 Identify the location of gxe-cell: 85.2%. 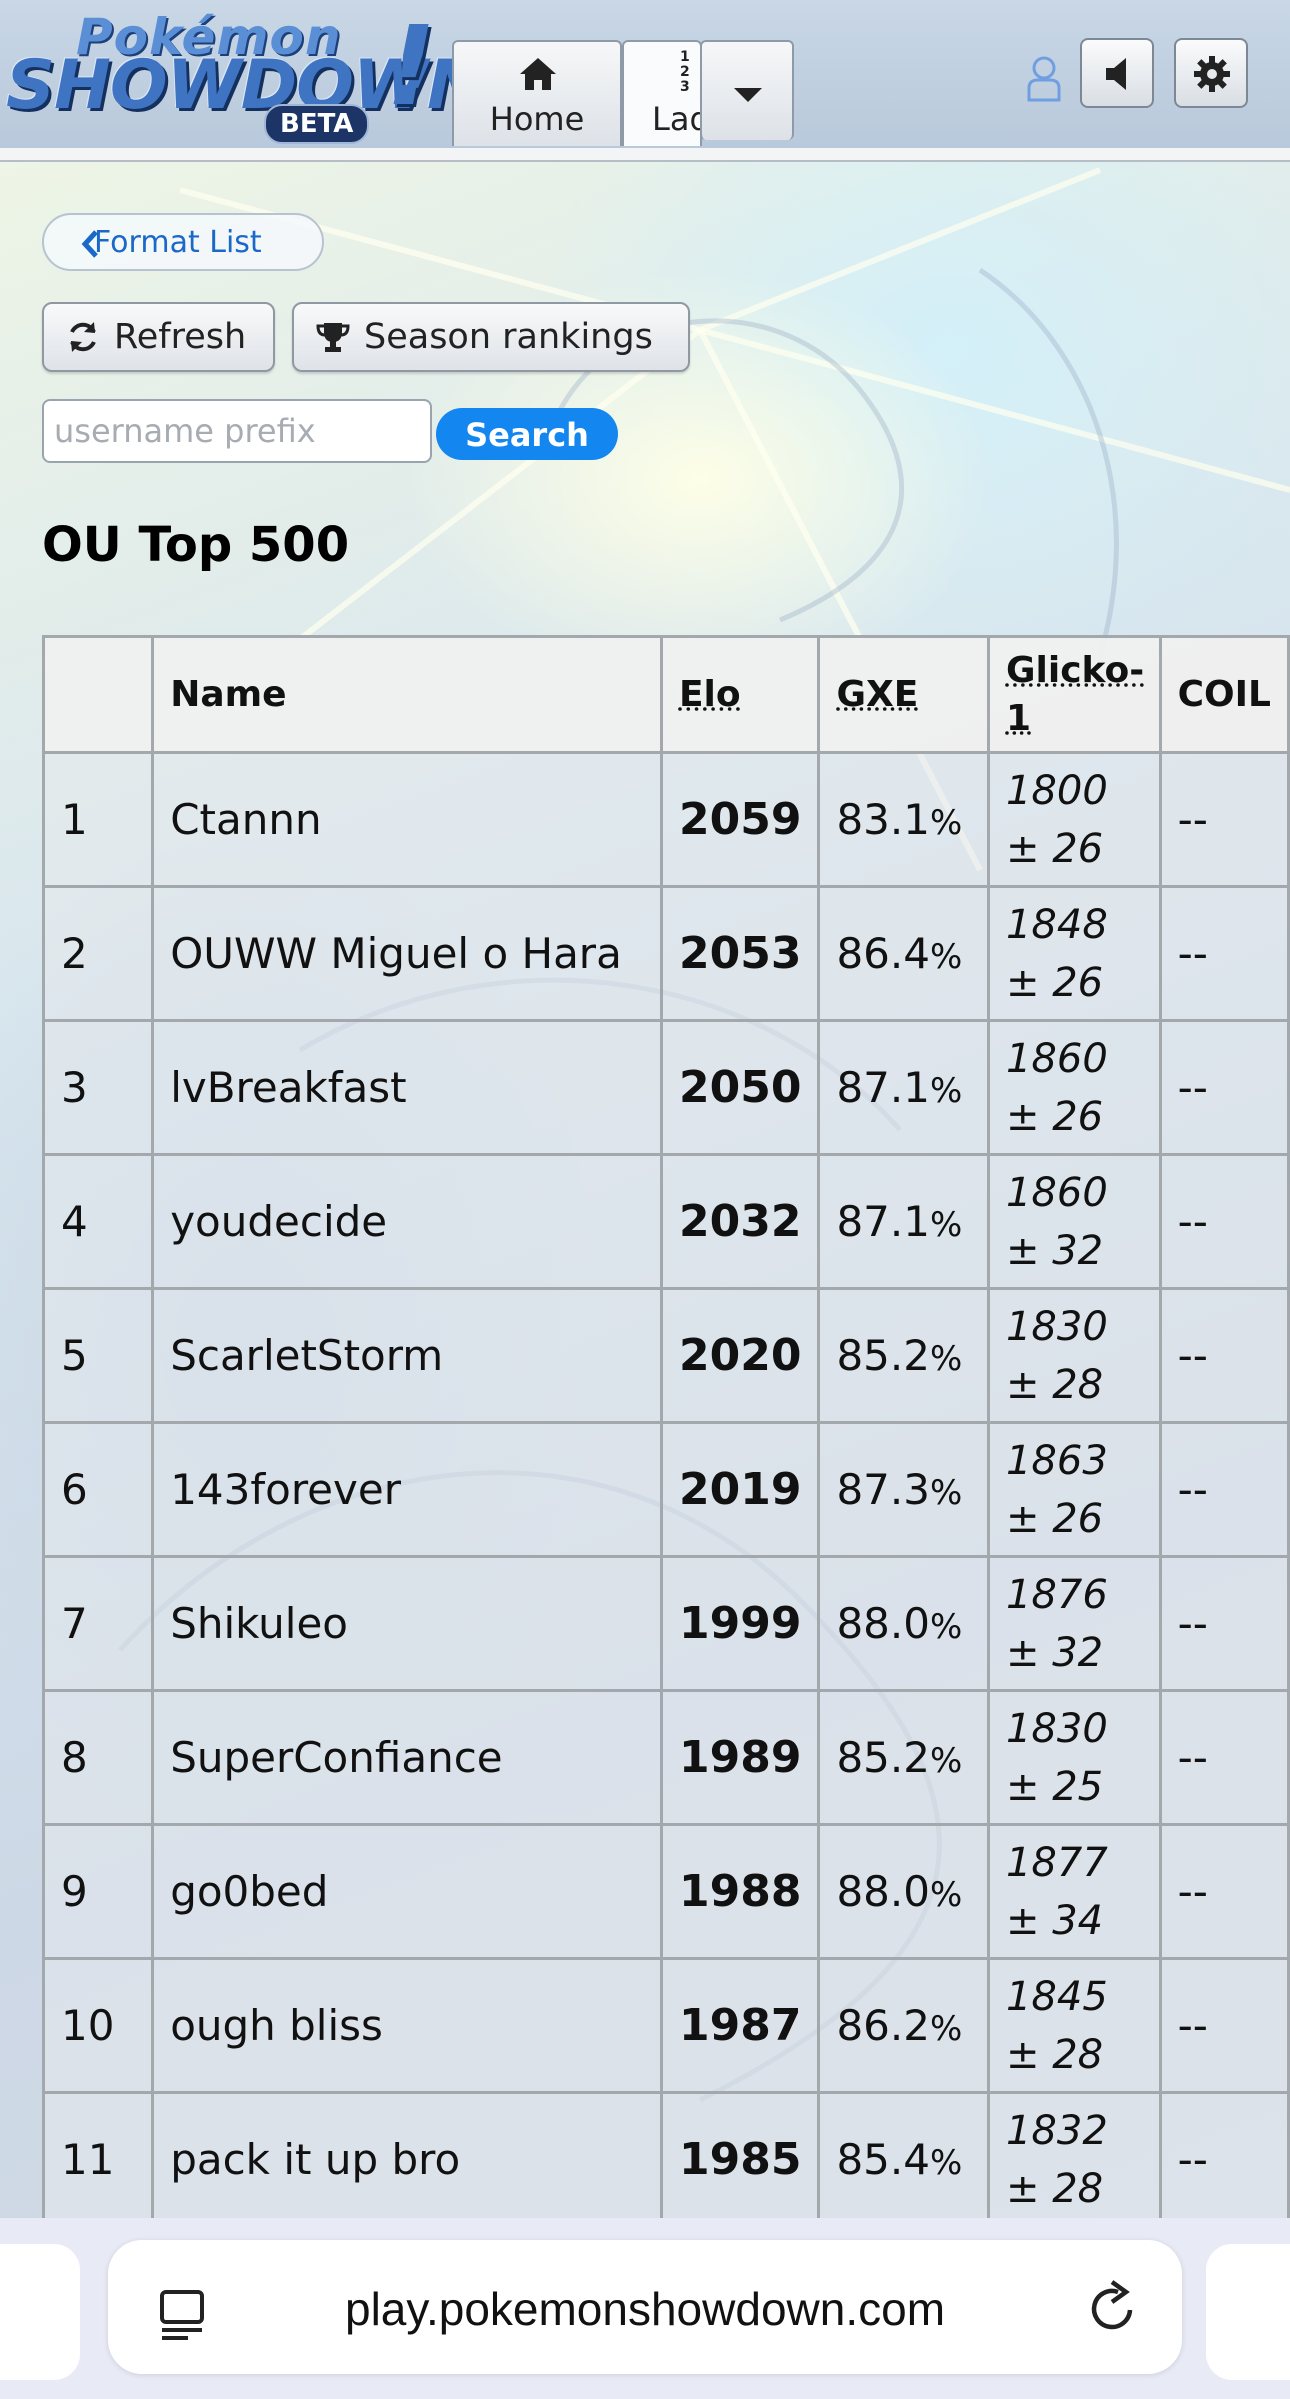
(903, 1355).